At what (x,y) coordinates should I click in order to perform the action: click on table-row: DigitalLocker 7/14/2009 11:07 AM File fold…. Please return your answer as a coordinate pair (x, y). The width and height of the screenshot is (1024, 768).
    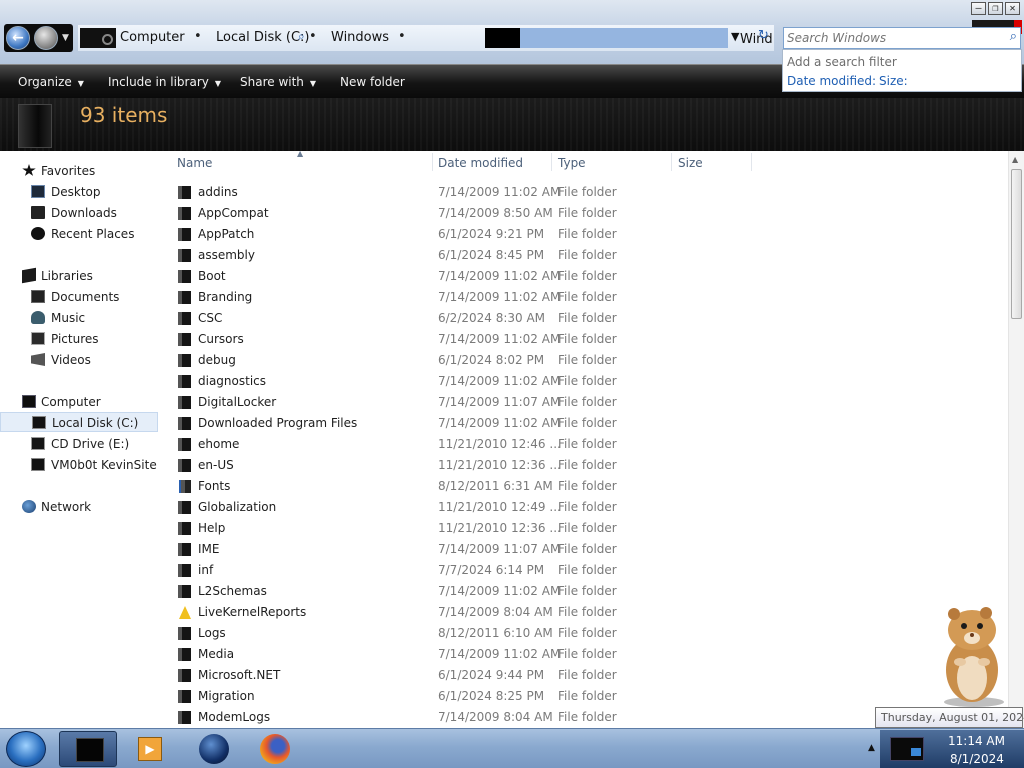
    Looking at the image, I should click on (585, 402).